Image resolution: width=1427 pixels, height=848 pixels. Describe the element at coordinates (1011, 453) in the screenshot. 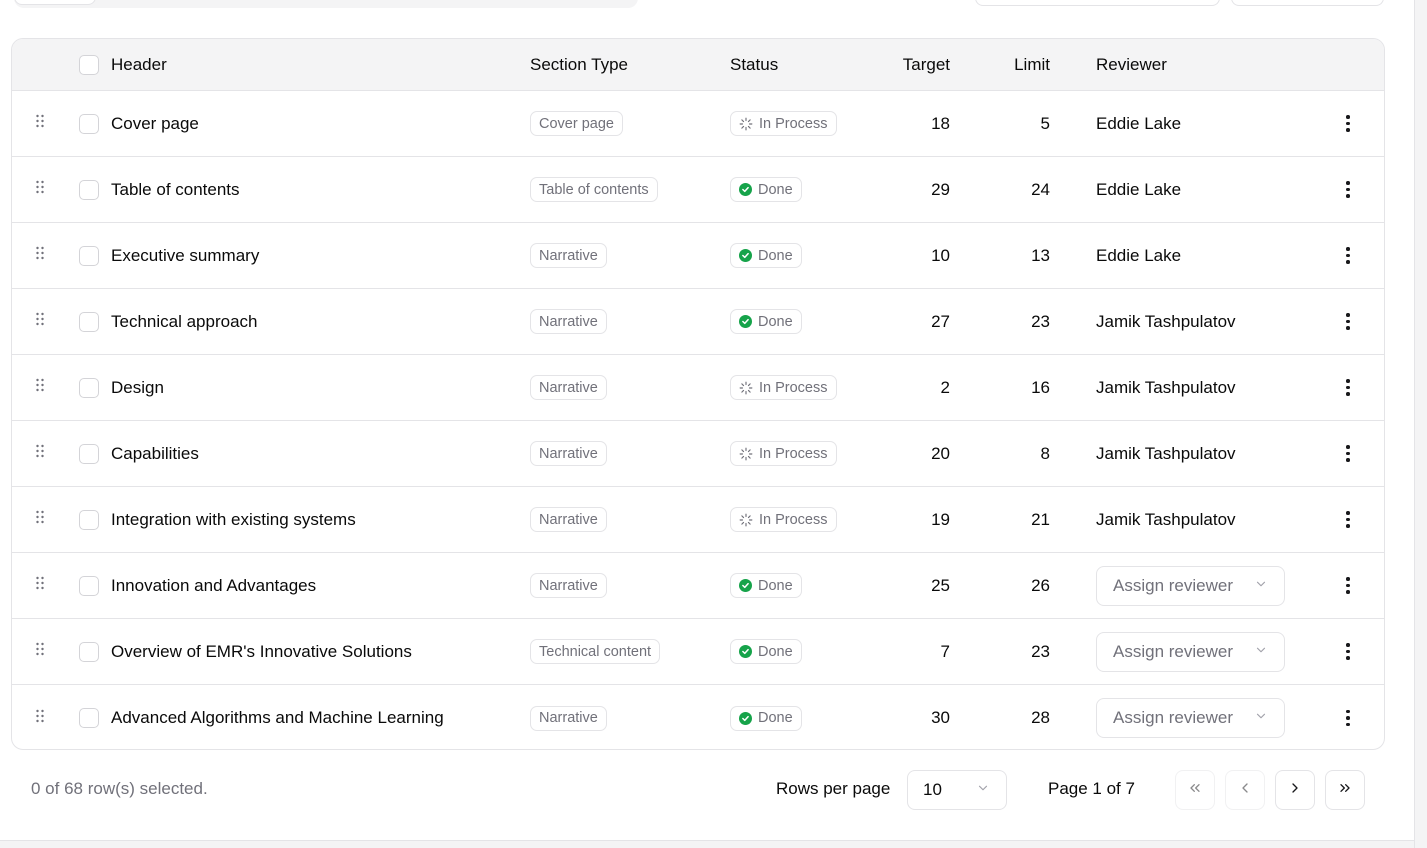

I see `limit-value: 8` at that location.